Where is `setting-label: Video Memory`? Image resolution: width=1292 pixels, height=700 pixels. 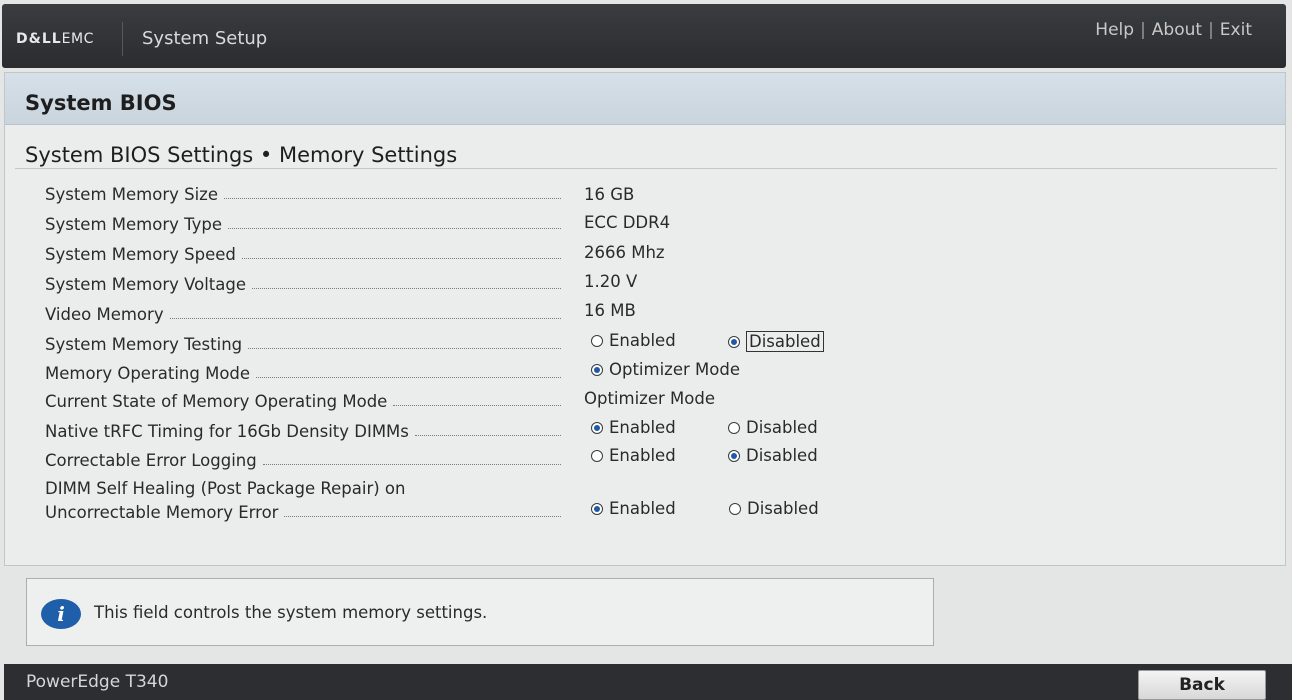 setting-label: Video Memory is located at coordinates (104, 314).